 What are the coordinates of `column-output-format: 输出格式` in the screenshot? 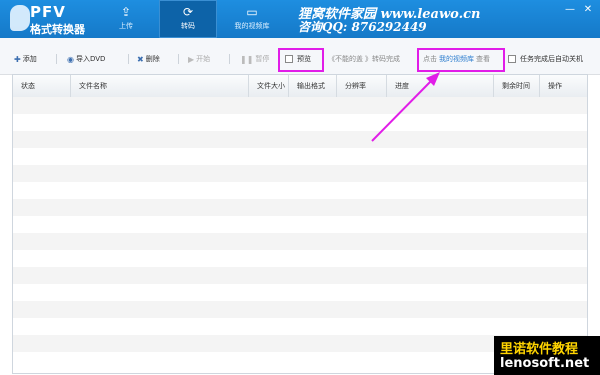 It's located at (313, 86).